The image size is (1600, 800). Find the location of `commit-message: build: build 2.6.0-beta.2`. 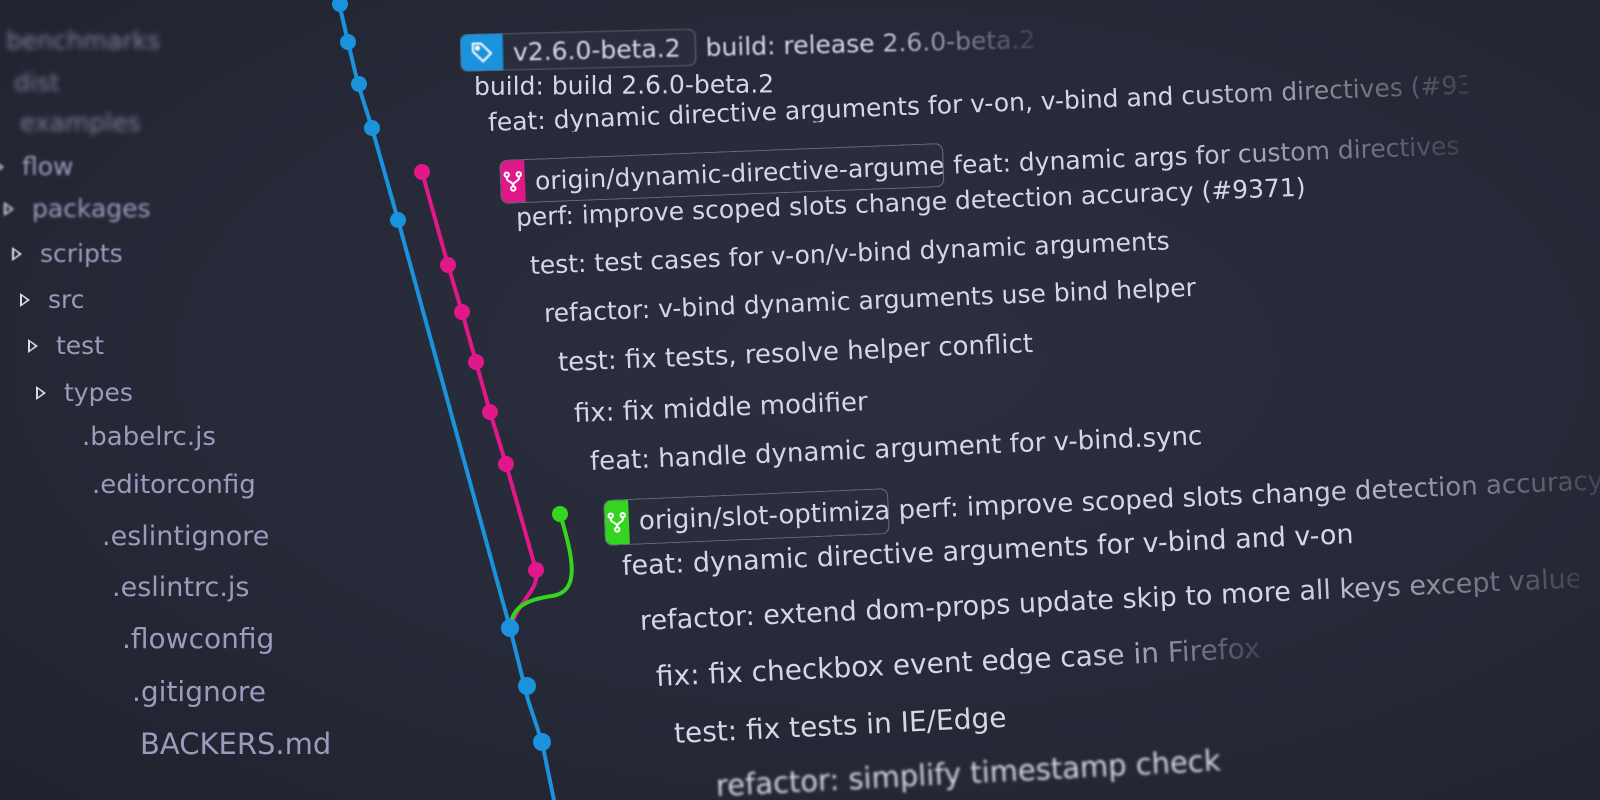

commit-message: build: build 2.6.0-beta.2 is located at coordinates (624, 85).